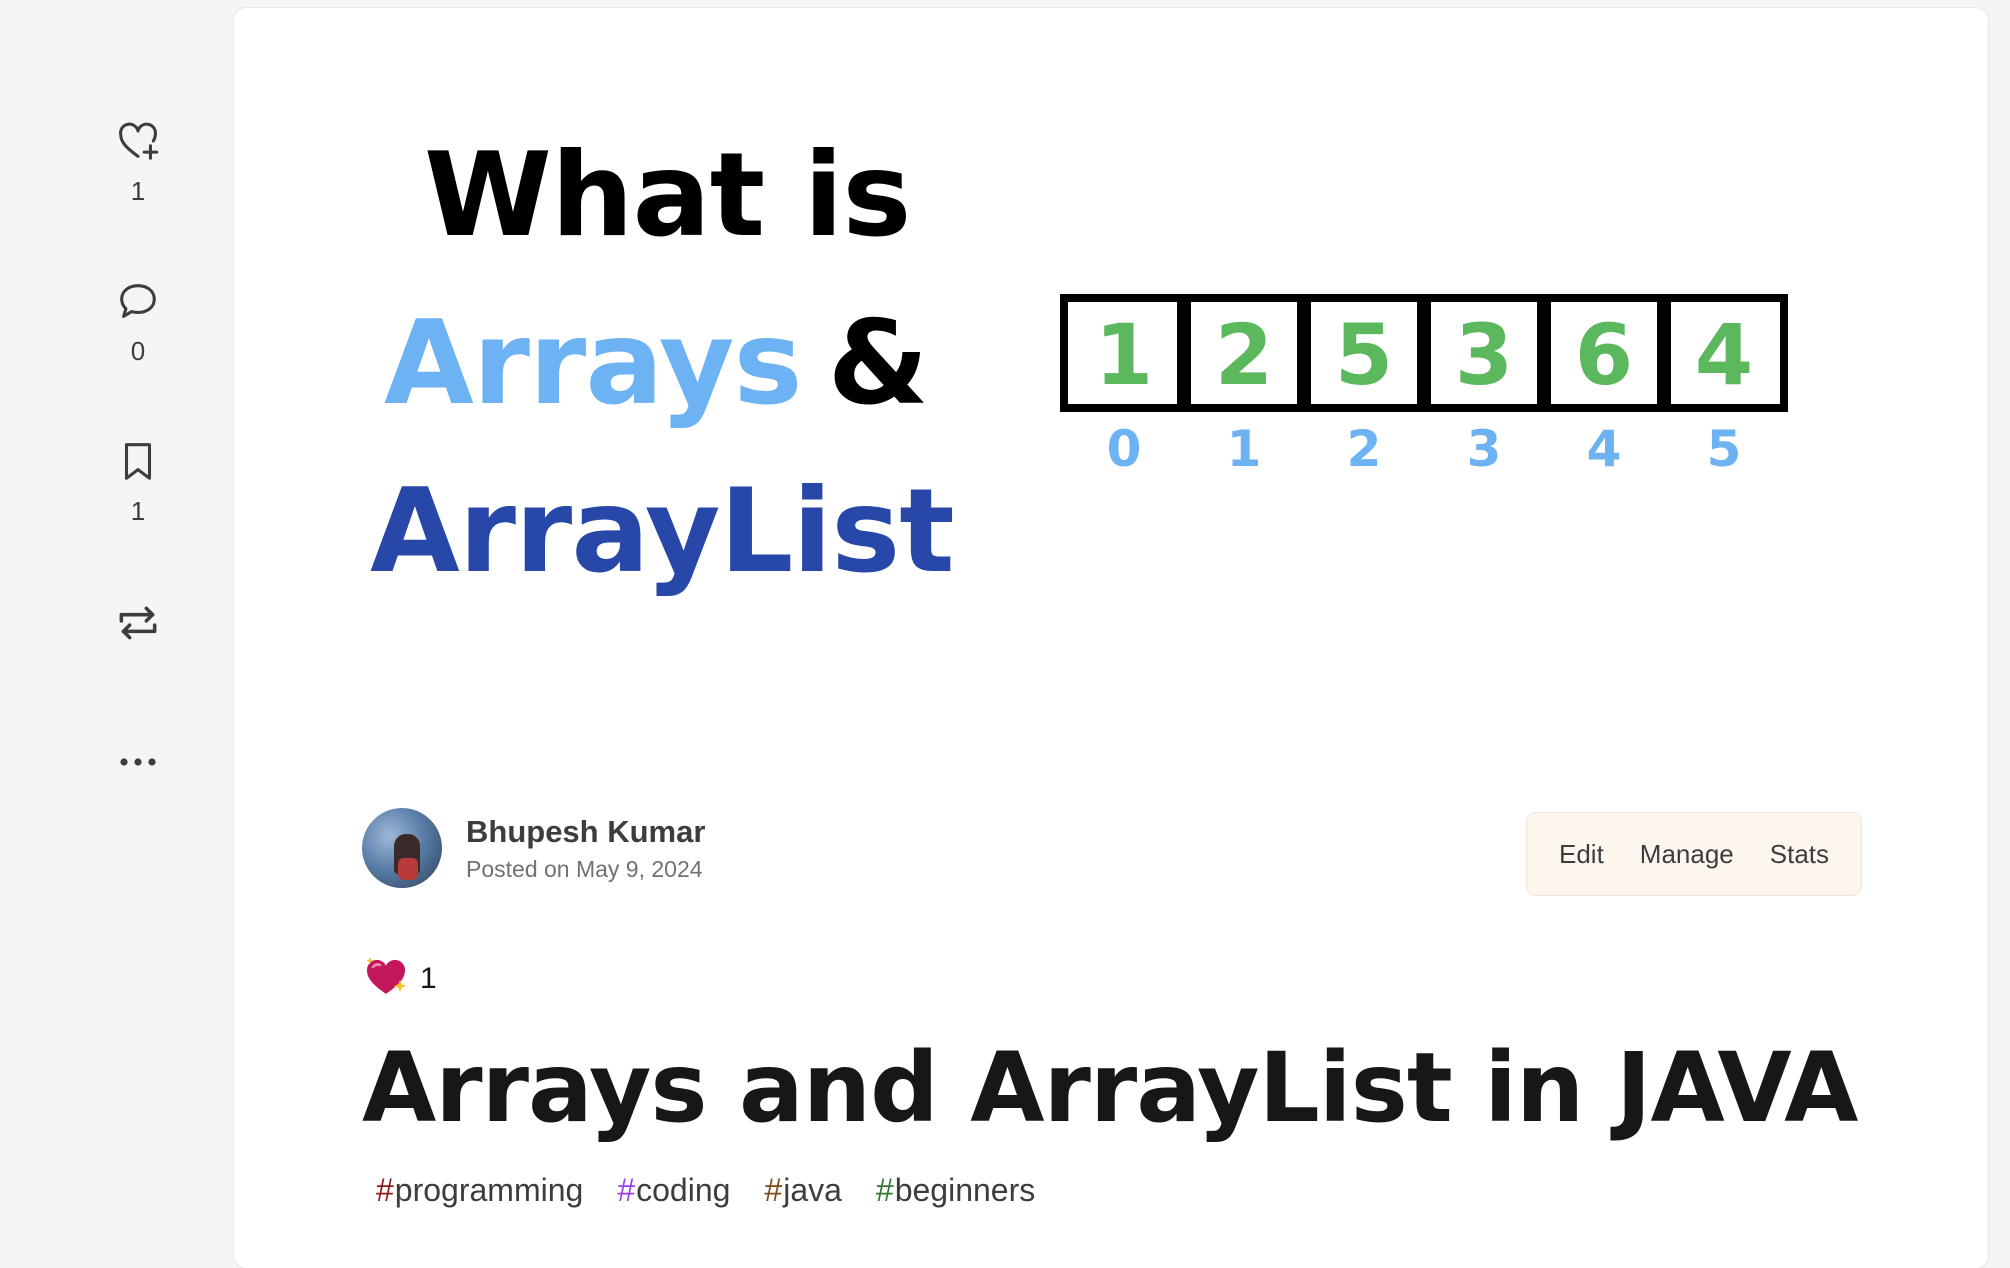 This screenshot has height=1268, width=2010. Describe the element at coordinates (878, 363) in the screenshot. I see `cover-ampersand: &` at that location.